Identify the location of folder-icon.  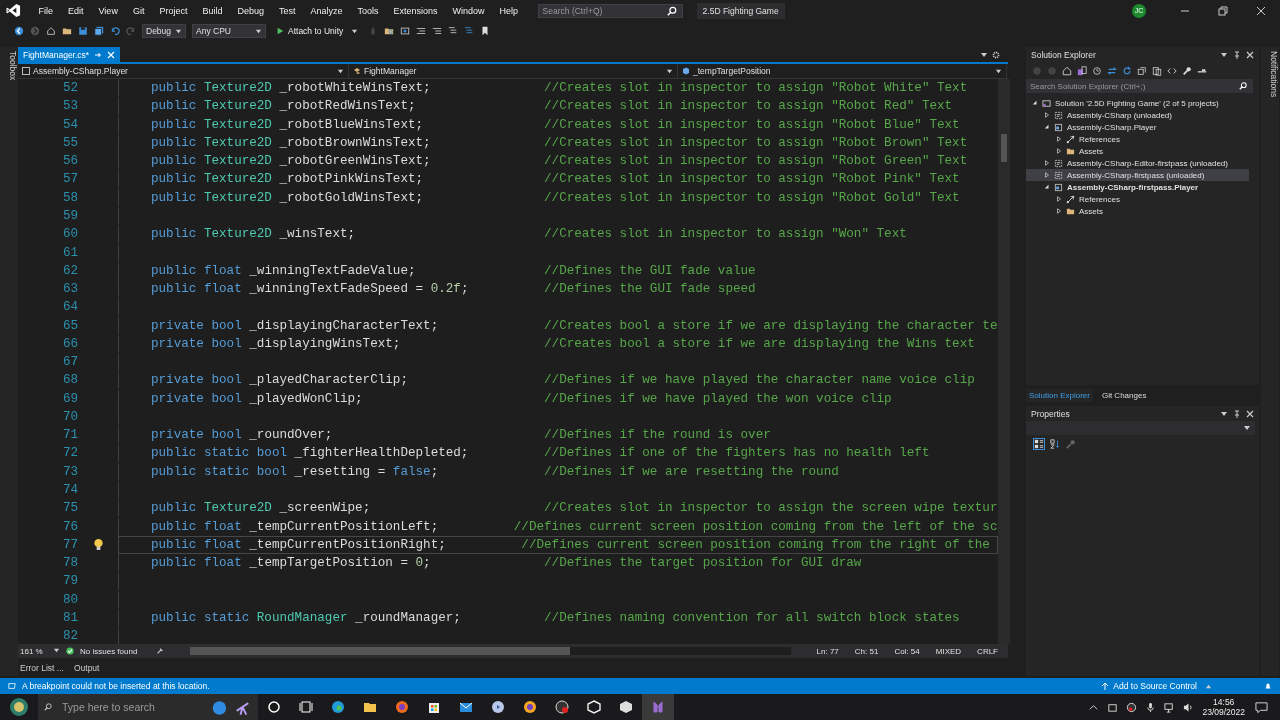
(67, 31).